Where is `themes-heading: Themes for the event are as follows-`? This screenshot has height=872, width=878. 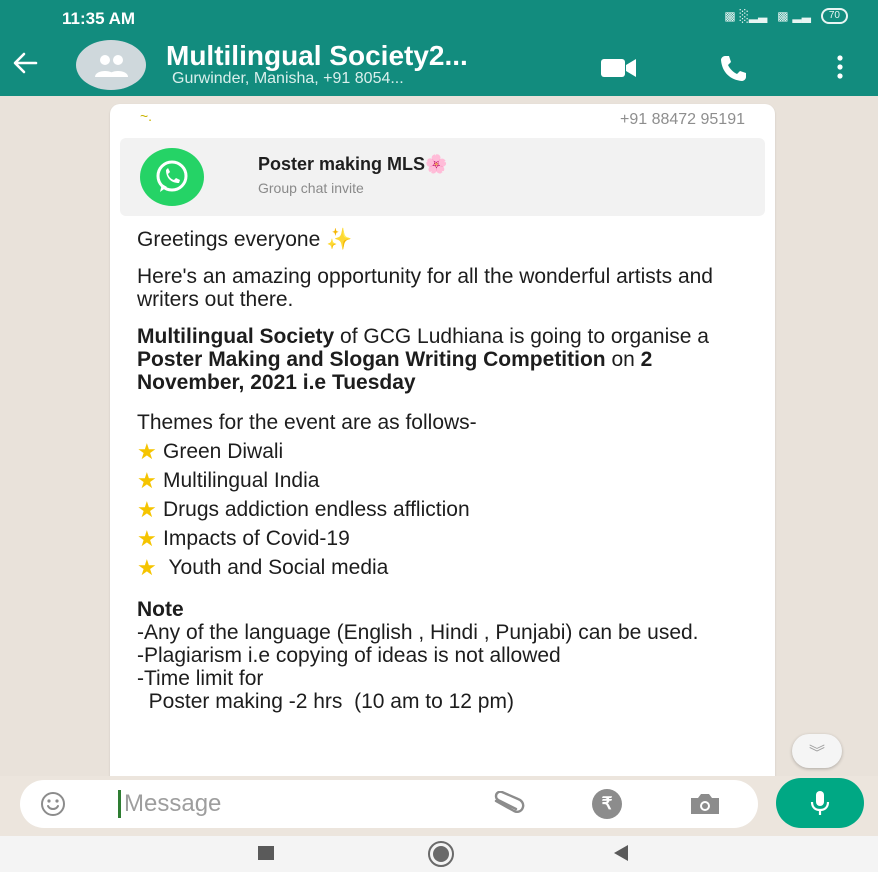
themes-heading: Themes for the event are as follows- is located at coordinates (307, 422).